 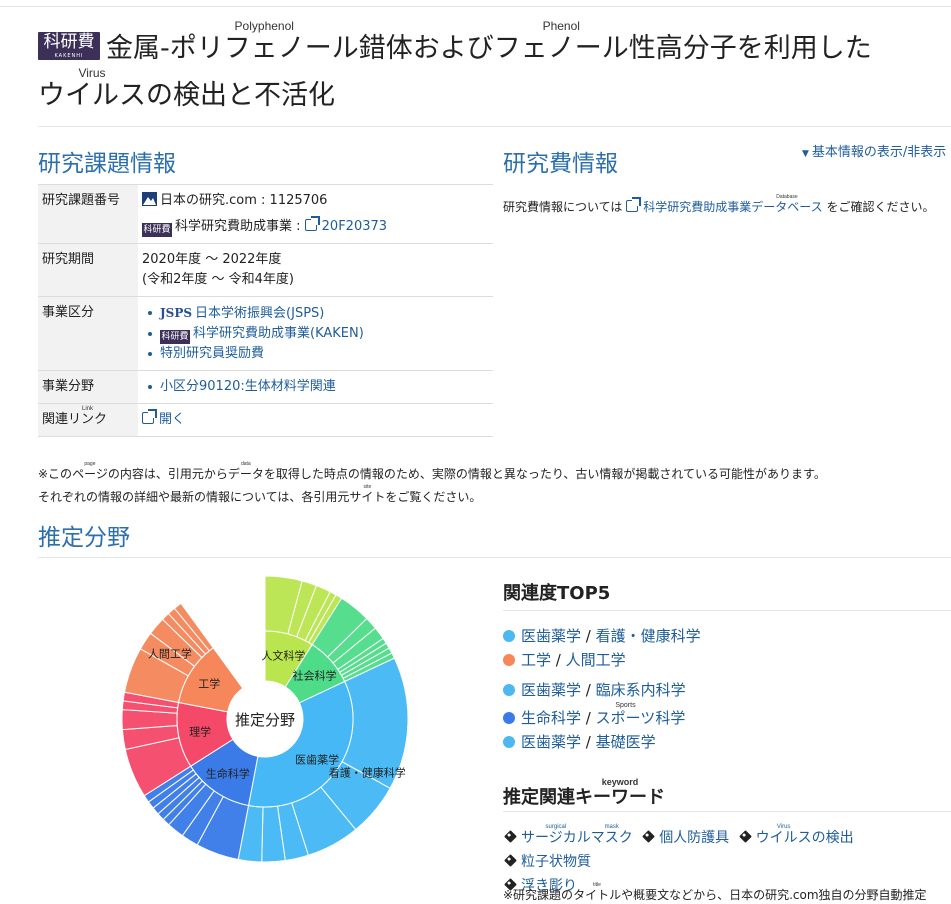 What do you see at coordinates (283, 656) in the screenshot?
I see `sunburst-inner-label: 人文科学` at bounding box center [283, 656].